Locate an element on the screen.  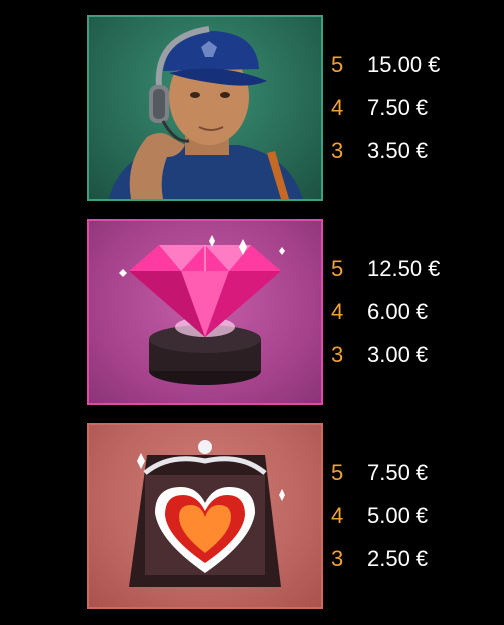
pay-value: 12.50 € is located at coordinates (404, 268).